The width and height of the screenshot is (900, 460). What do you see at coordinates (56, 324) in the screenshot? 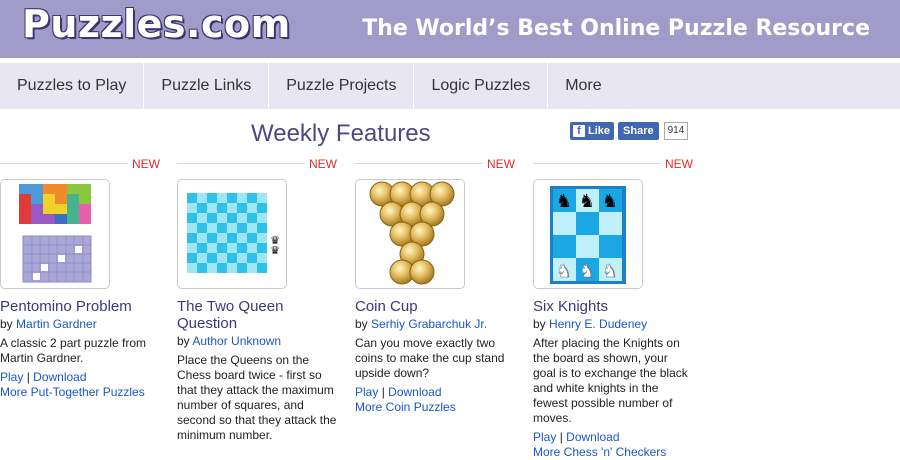
I see `author-link: Martin Gardner` at bounding box center [56, 324].